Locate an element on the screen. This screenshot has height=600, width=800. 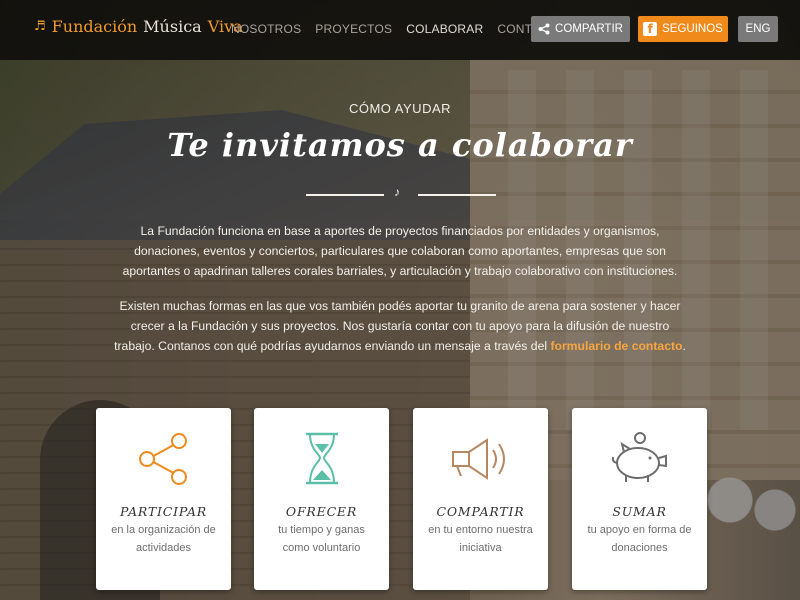
card-description: tu apoyo en forma de donaciones is located at coordinates (639, 539).